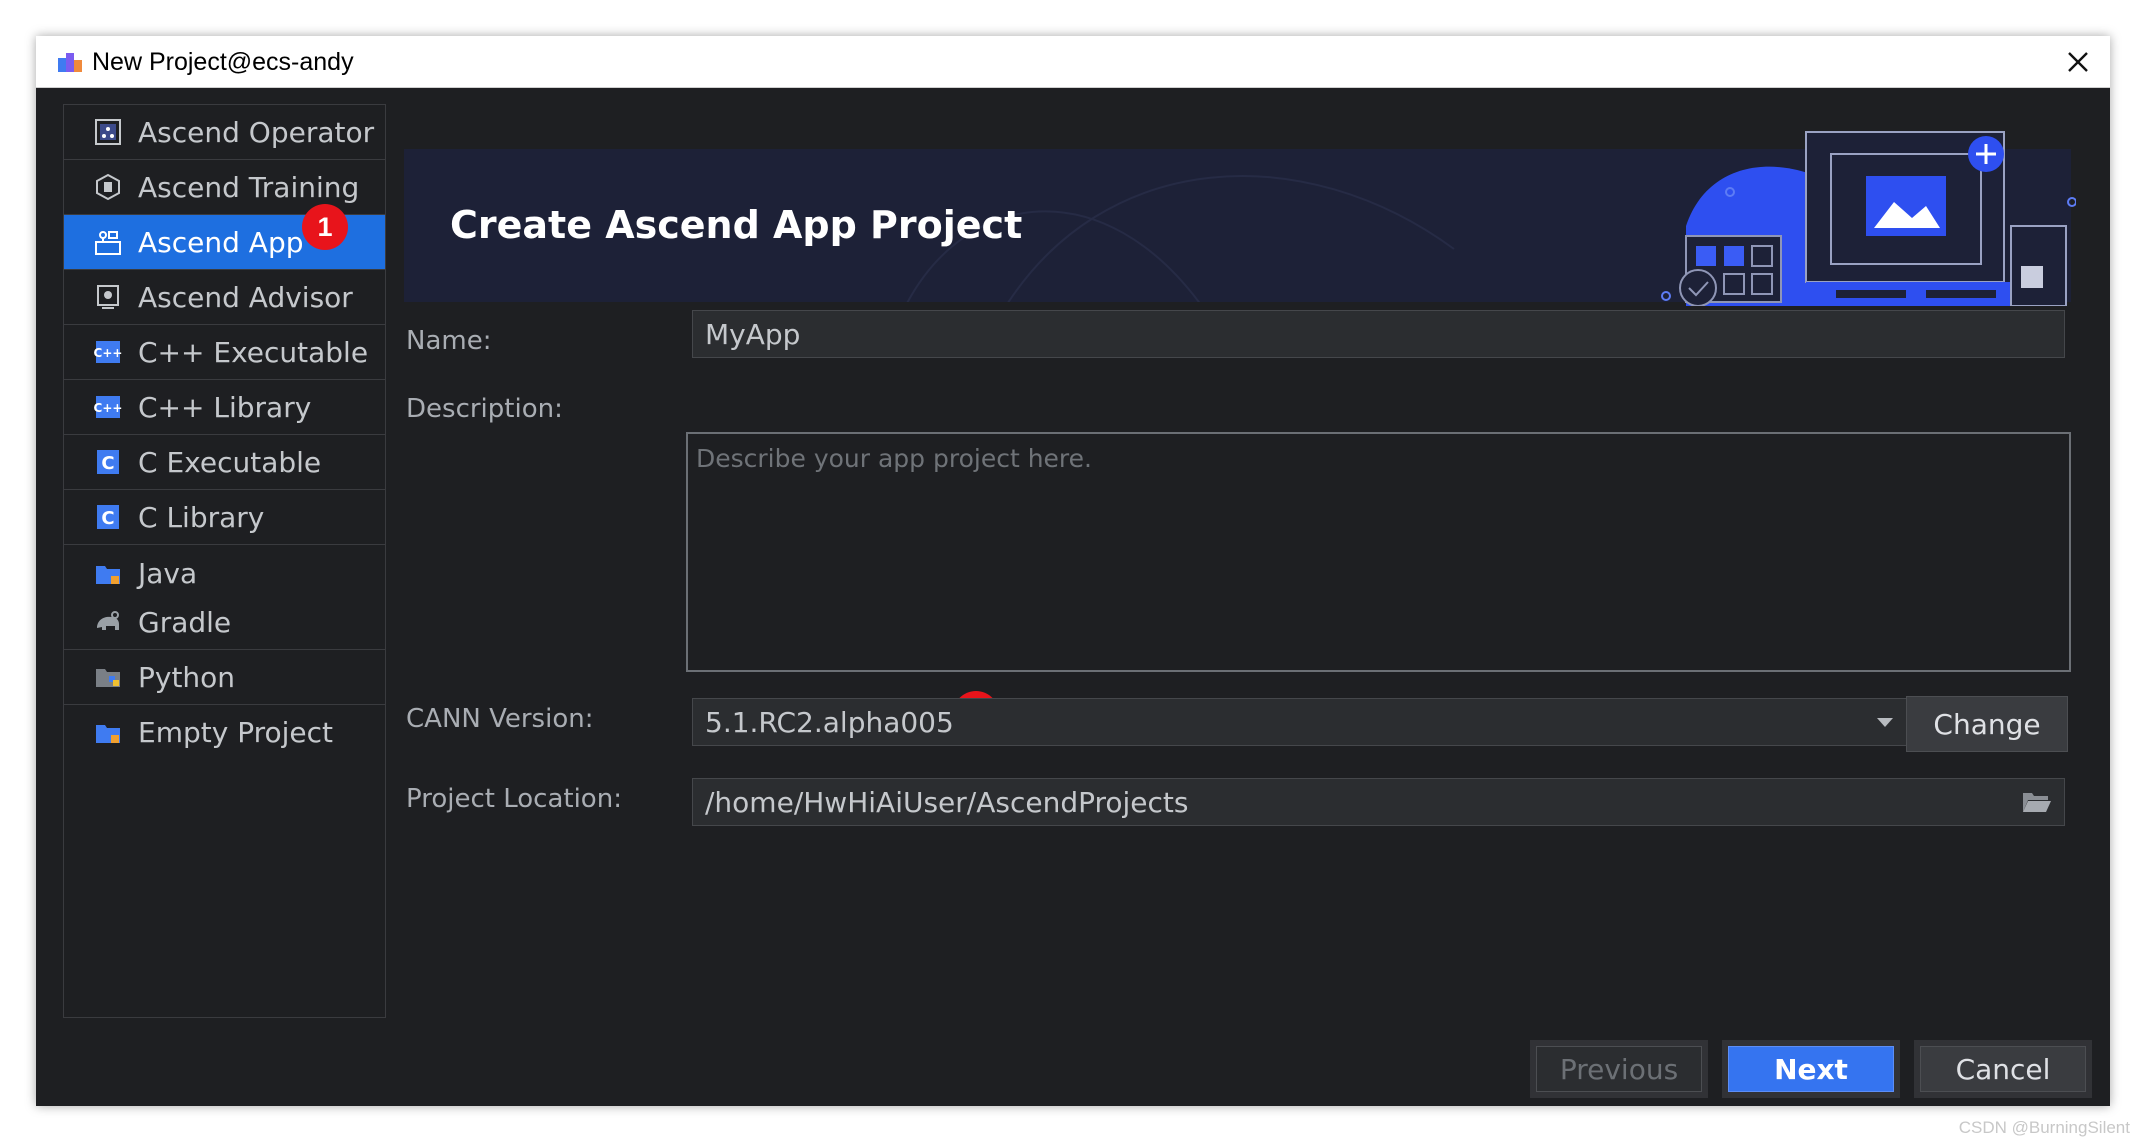  What do you see at coordinates (1073, 62) in the screenshot?
I see `title-bar: New Project@ecs-andy` at bounding box center [1073, 62].